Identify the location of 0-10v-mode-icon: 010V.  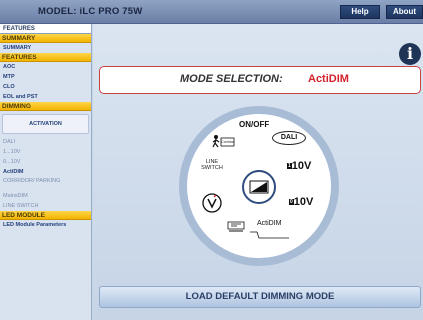
(301, 202).